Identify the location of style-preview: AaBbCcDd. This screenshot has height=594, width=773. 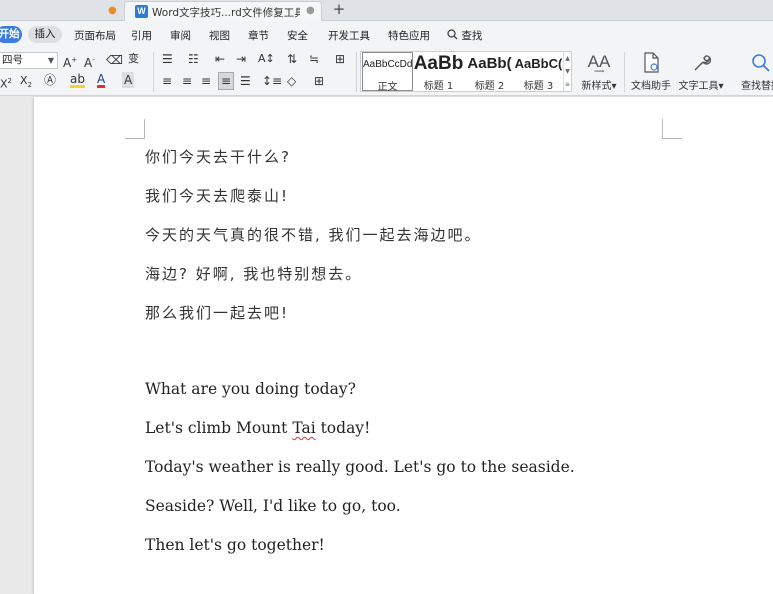
(387, 64).